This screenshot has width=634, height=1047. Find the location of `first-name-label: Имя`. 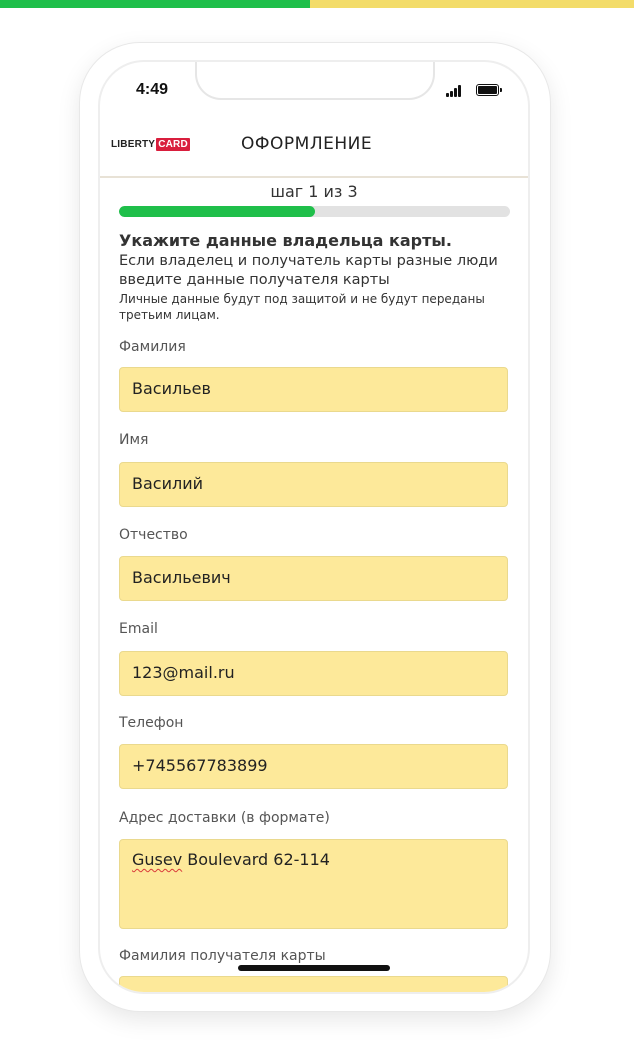

first-name-label: Имя is located at coordinates (134, 440).